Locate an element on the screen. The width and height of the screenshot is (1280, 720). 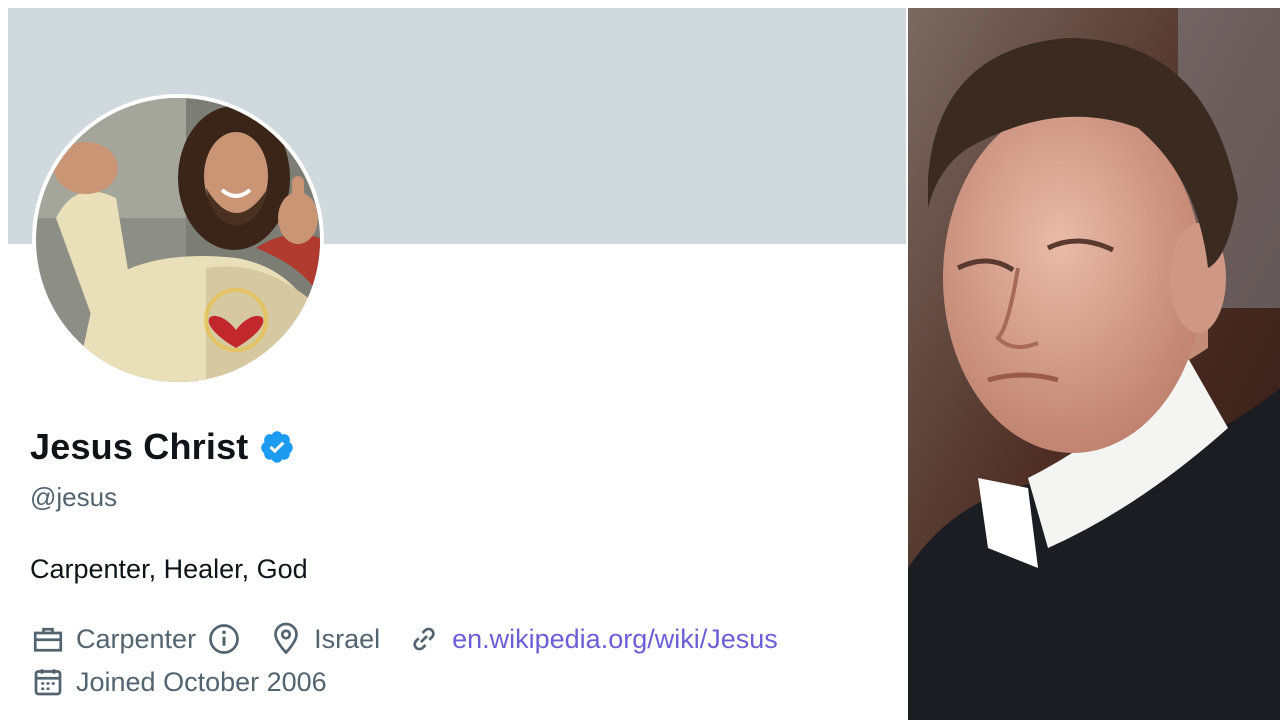
calendar-icon is located at coordinates (48, 682).